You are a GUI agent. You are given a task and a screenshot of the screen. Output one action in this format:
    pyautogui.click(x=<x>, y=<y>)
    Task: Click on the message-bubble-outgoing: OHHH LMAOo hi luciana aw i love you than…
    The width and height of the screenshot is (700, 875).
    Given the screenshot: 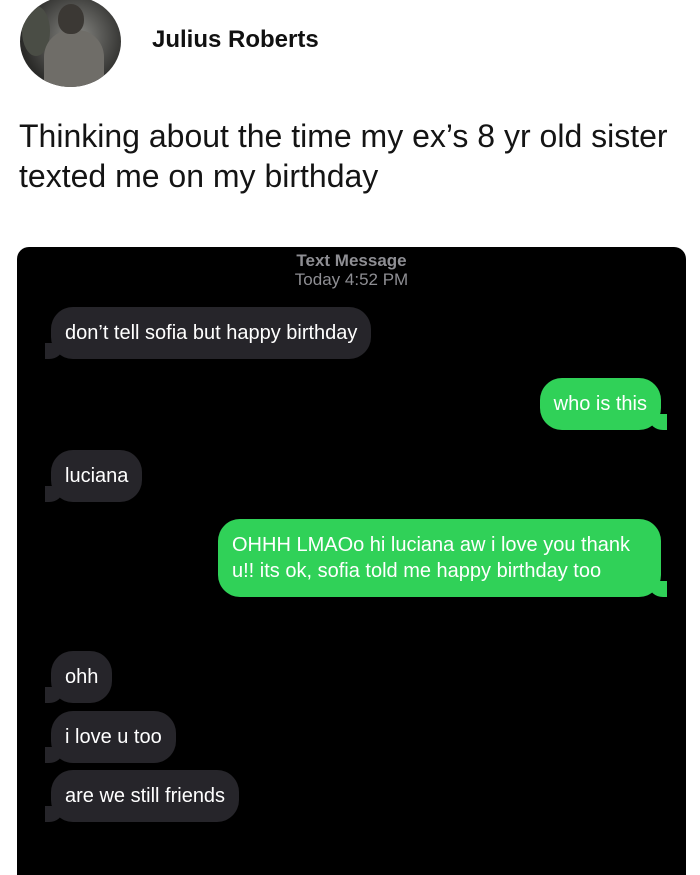 What is the action you would take?
    pyautogui.click(x=442, y=558)
    